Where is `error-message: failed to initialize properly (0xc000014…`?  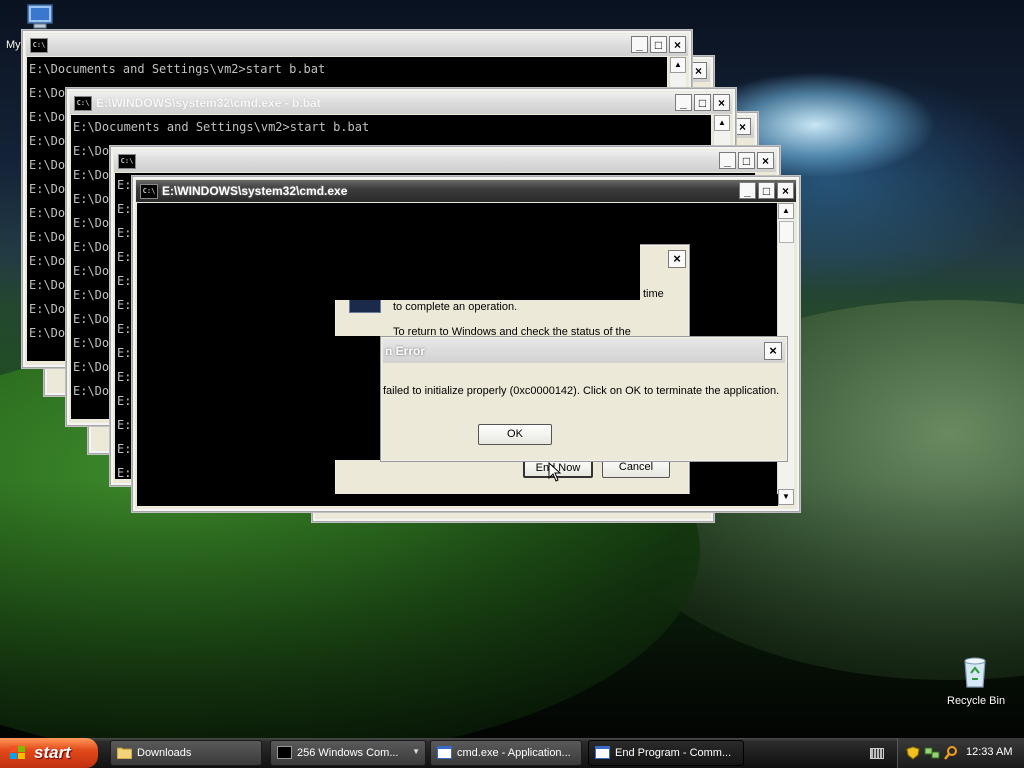 error-message: failed to initialize properly (0xc000014… is located at coordinates (581, 391).